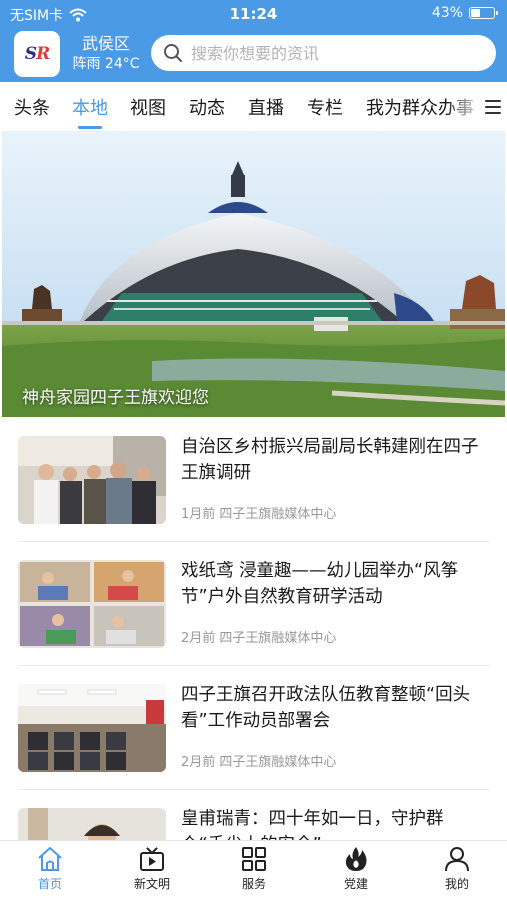  I want to click on tab-columns: 专栏, so click(325, 107).